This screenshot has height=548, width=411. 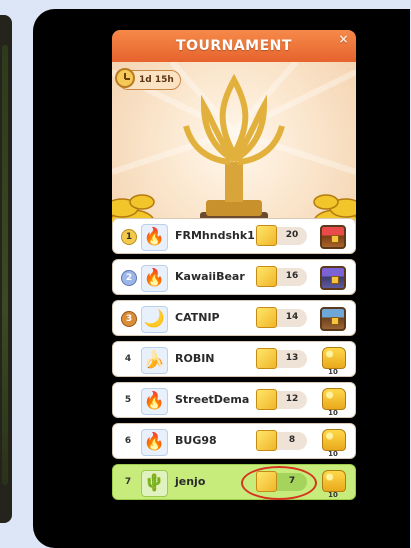 I want to click on leaderboard-row: 4 🍌 ROBIN 13 10, so click(x=234, y=359).